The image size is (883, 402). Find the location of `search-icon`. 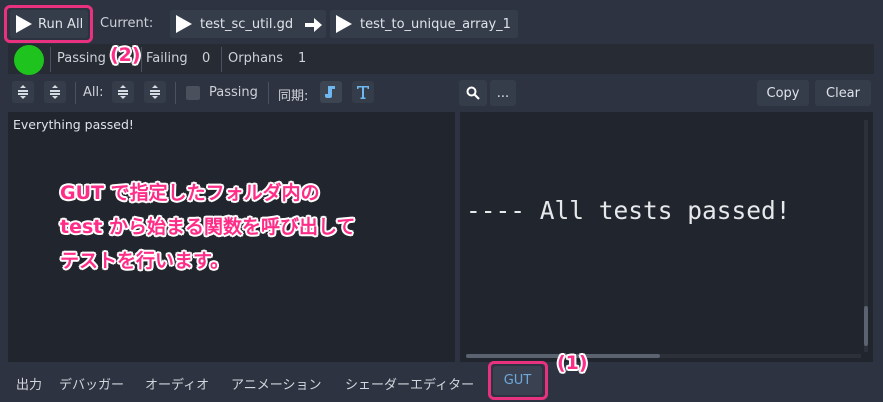

search-icon is located at coordinates (473, 93).